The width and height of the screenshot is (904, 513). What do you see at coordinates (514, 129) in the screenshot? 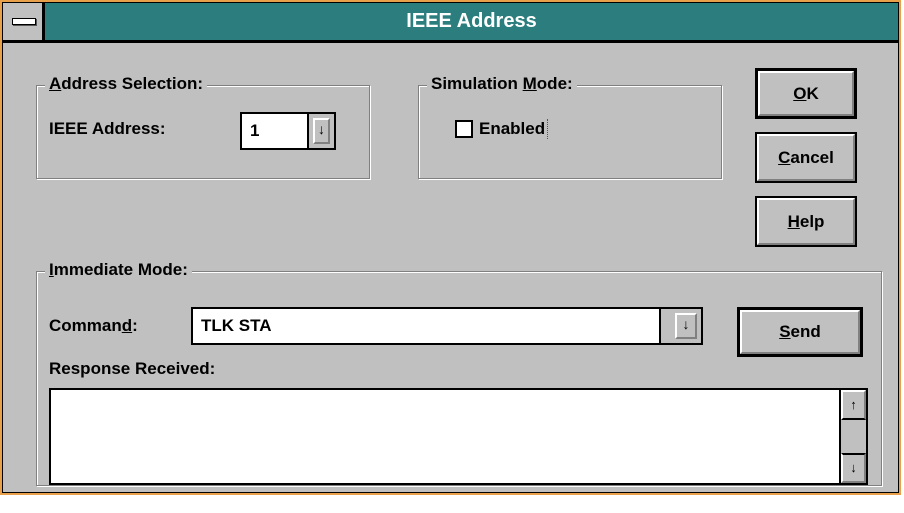
I see `simulation-enabled-label: Enabled` at bounding box center [514, 129].